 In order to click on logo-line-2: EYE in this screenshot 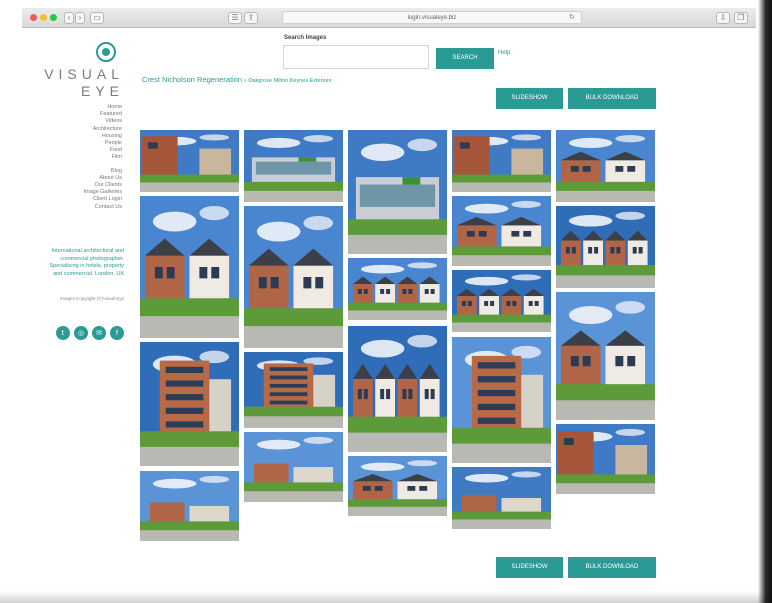, I will do `click(102, 91)`.